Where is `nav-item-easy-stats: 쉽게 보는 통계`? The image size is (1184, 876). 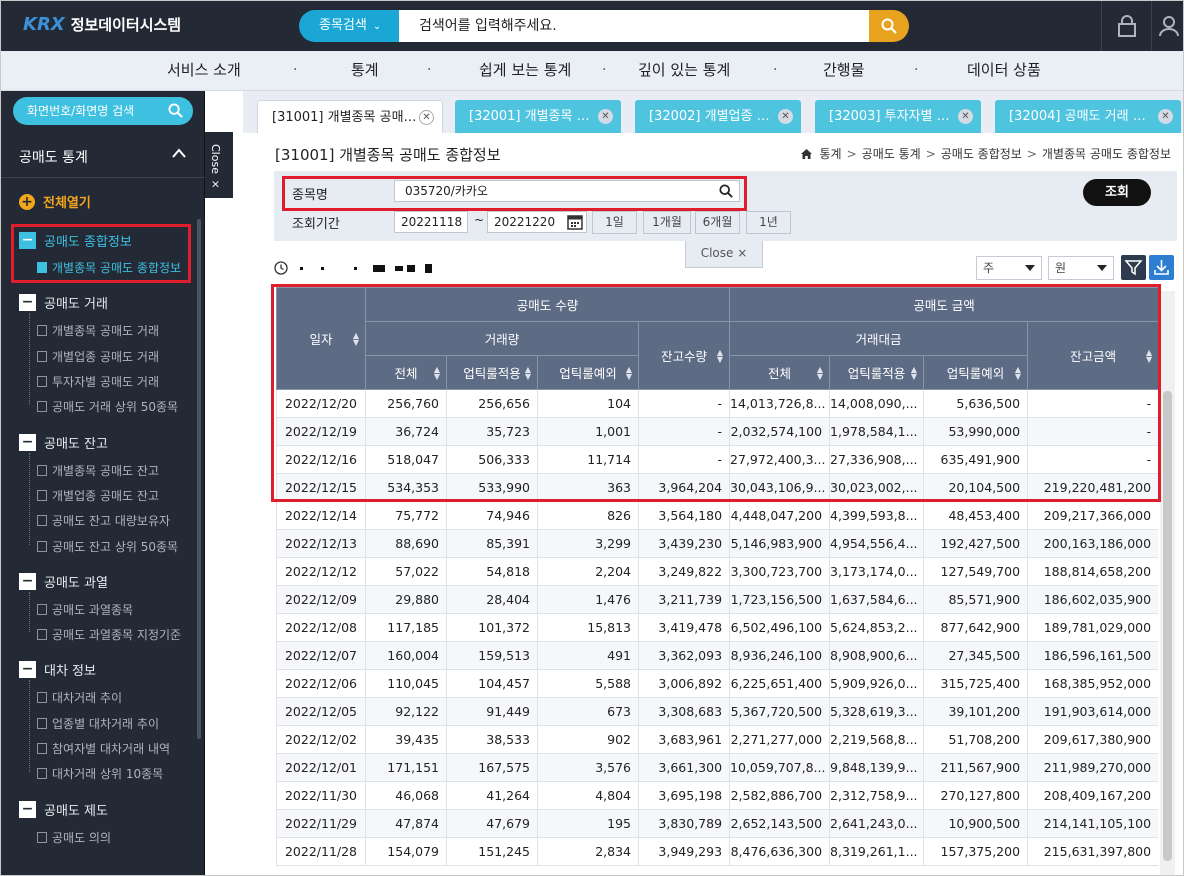 nav-item-easy-stats: 쉽게 보는 통계 is located at coordinates (525, 71).